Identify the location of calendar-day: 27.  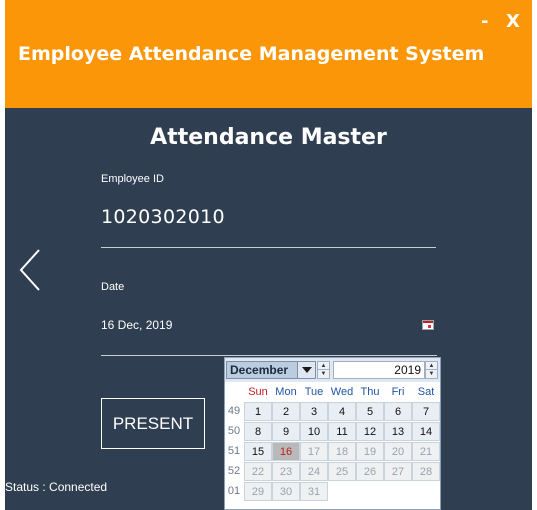
(398, 471).